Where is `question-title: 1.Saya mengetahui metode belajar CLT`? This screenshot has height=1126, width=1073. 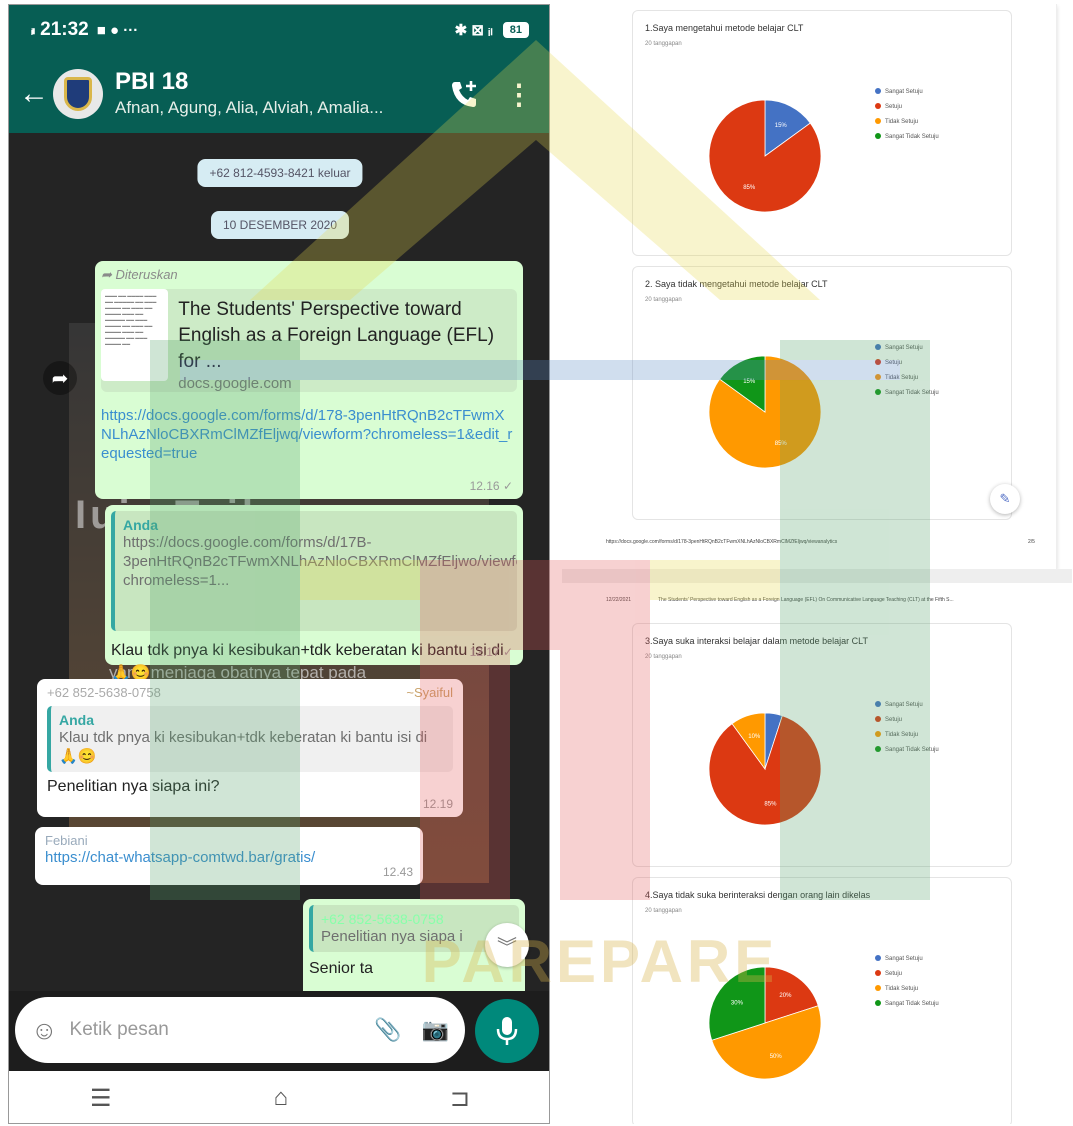
question-title: 1.Saya mengetahui metode belajar CLT is located at coordinates (724, 28).